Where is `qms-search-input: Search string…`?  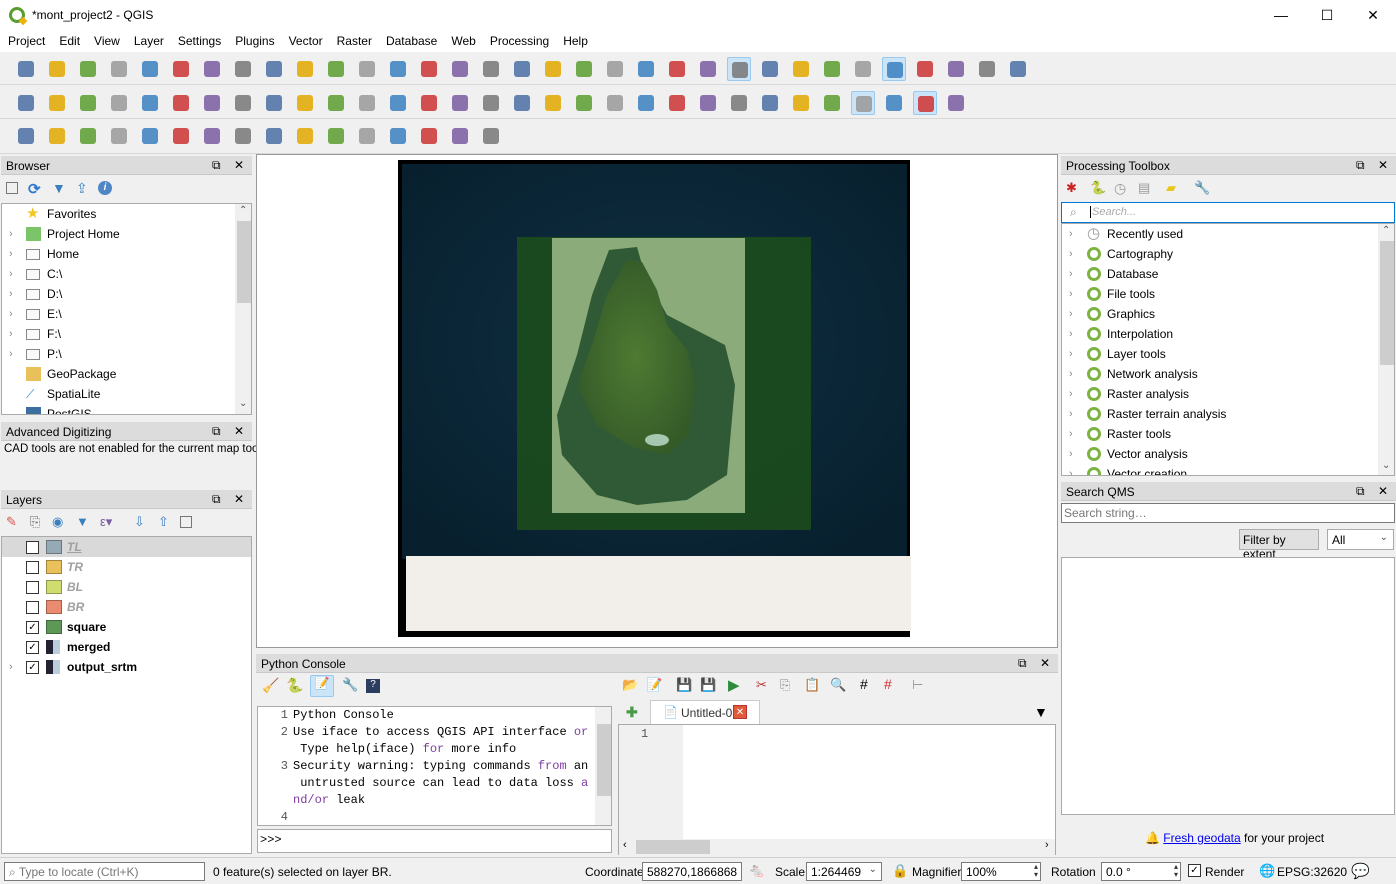
qms-search-input: Search string… is located at coordinates (1228, 513).